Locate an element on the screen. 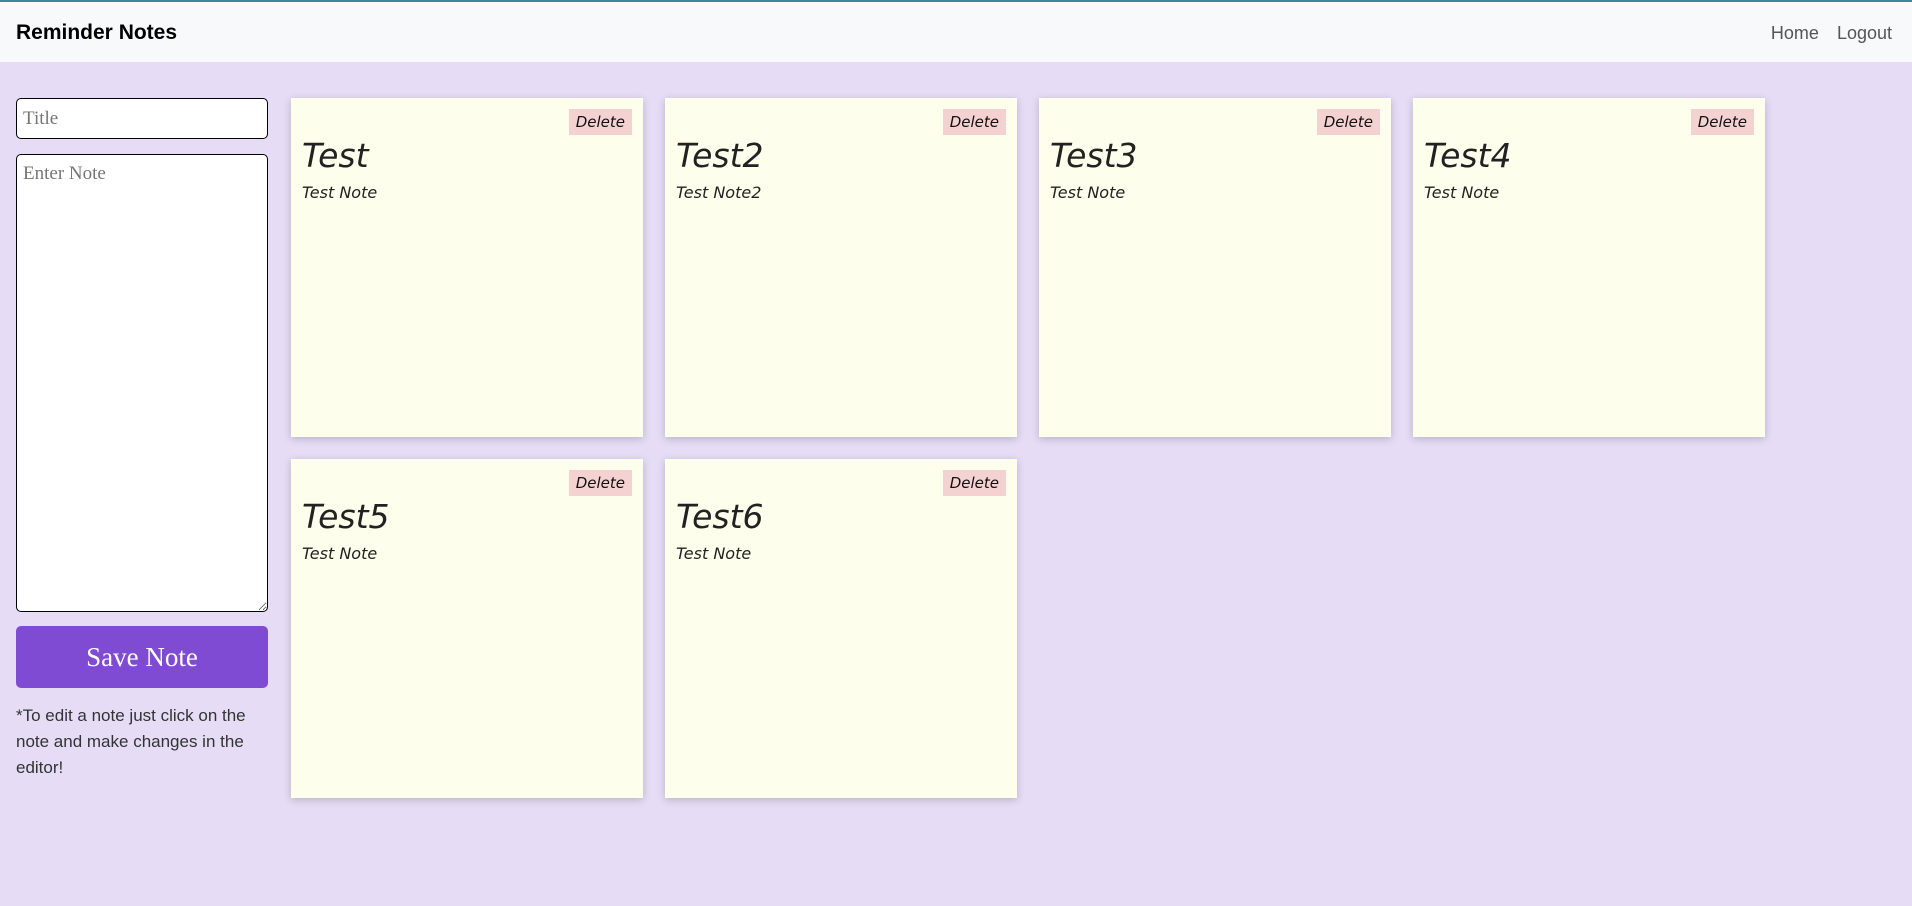 The image size is (1912, 906). note-card: Delete Test Test Note is located at coordinates (467, 267).